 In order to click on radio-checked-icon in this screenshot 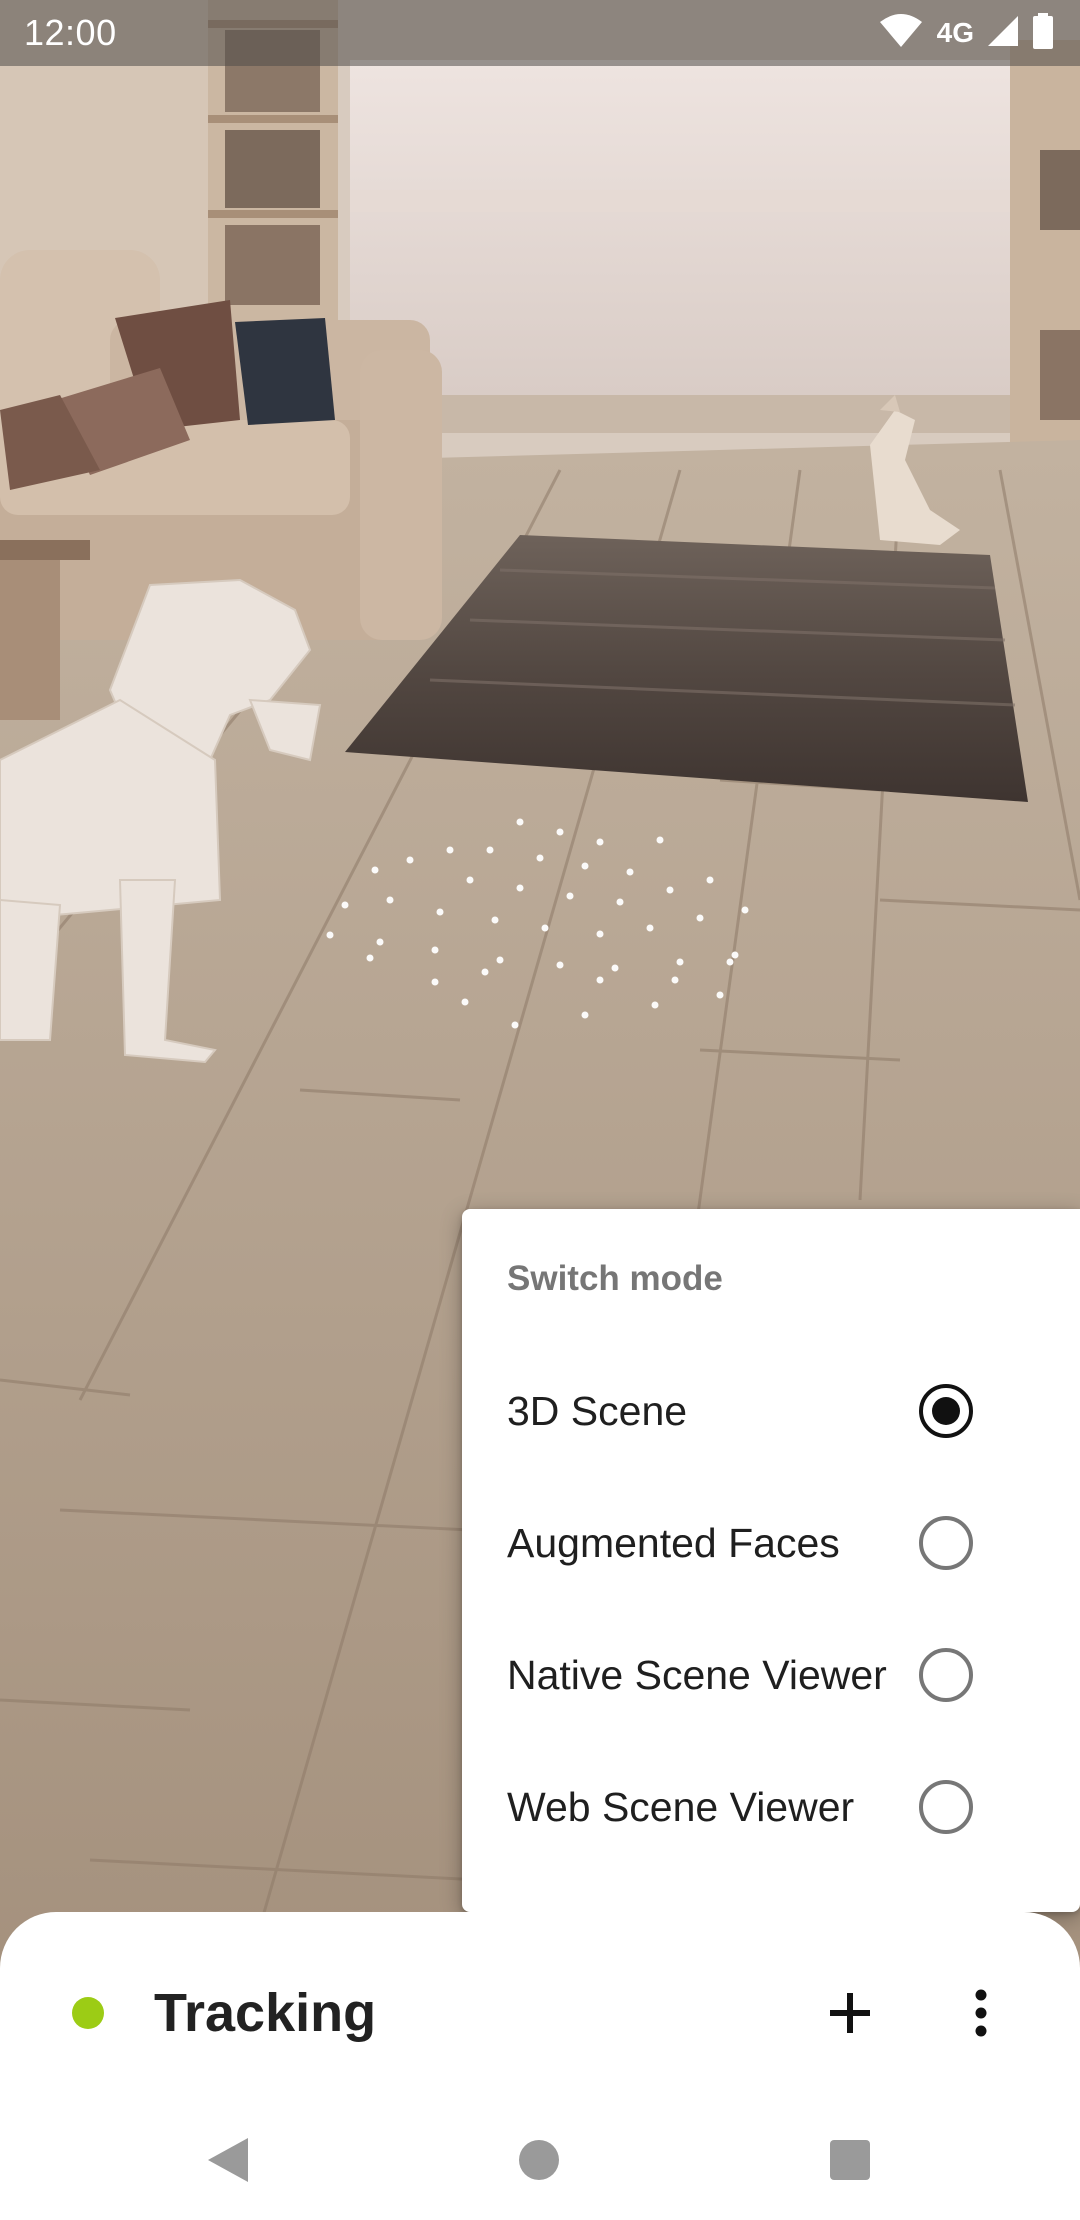, I will do `click(946, 1411)`.